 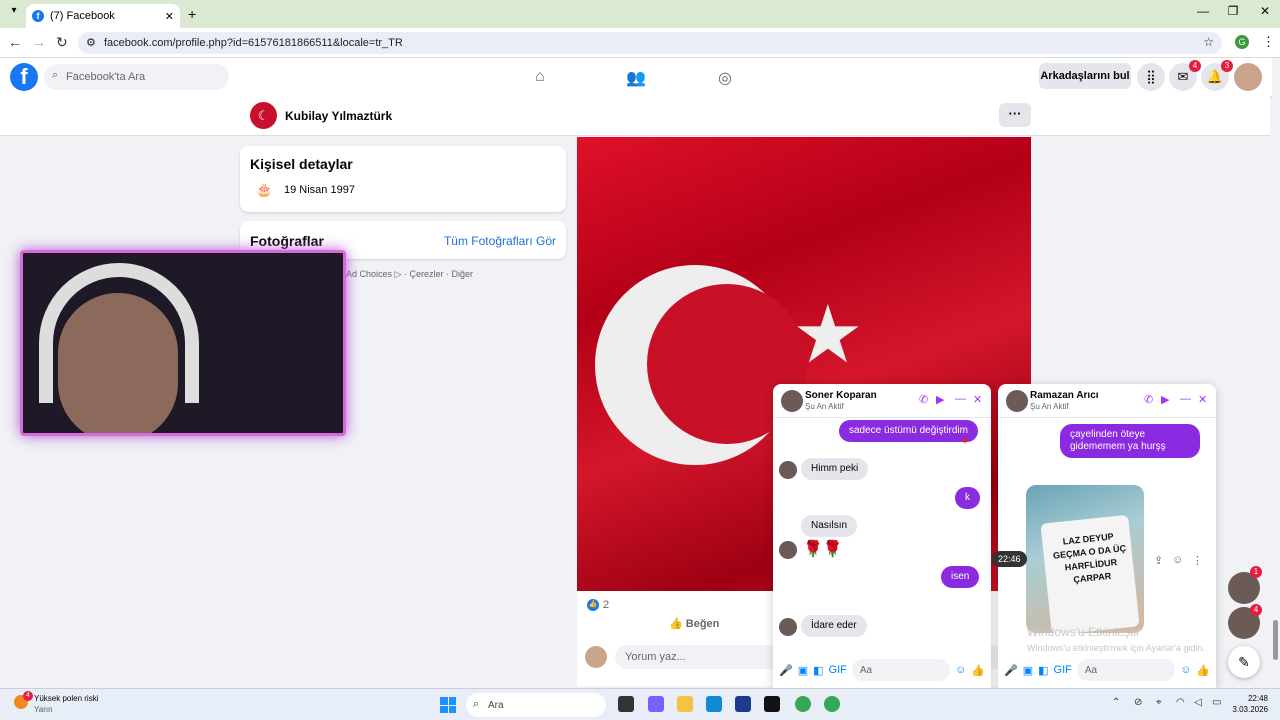 What do you see at coordinates (1216, 702) in the screenshot?
I see `battery-icon: ▭` at bounding box center [1216, 702].